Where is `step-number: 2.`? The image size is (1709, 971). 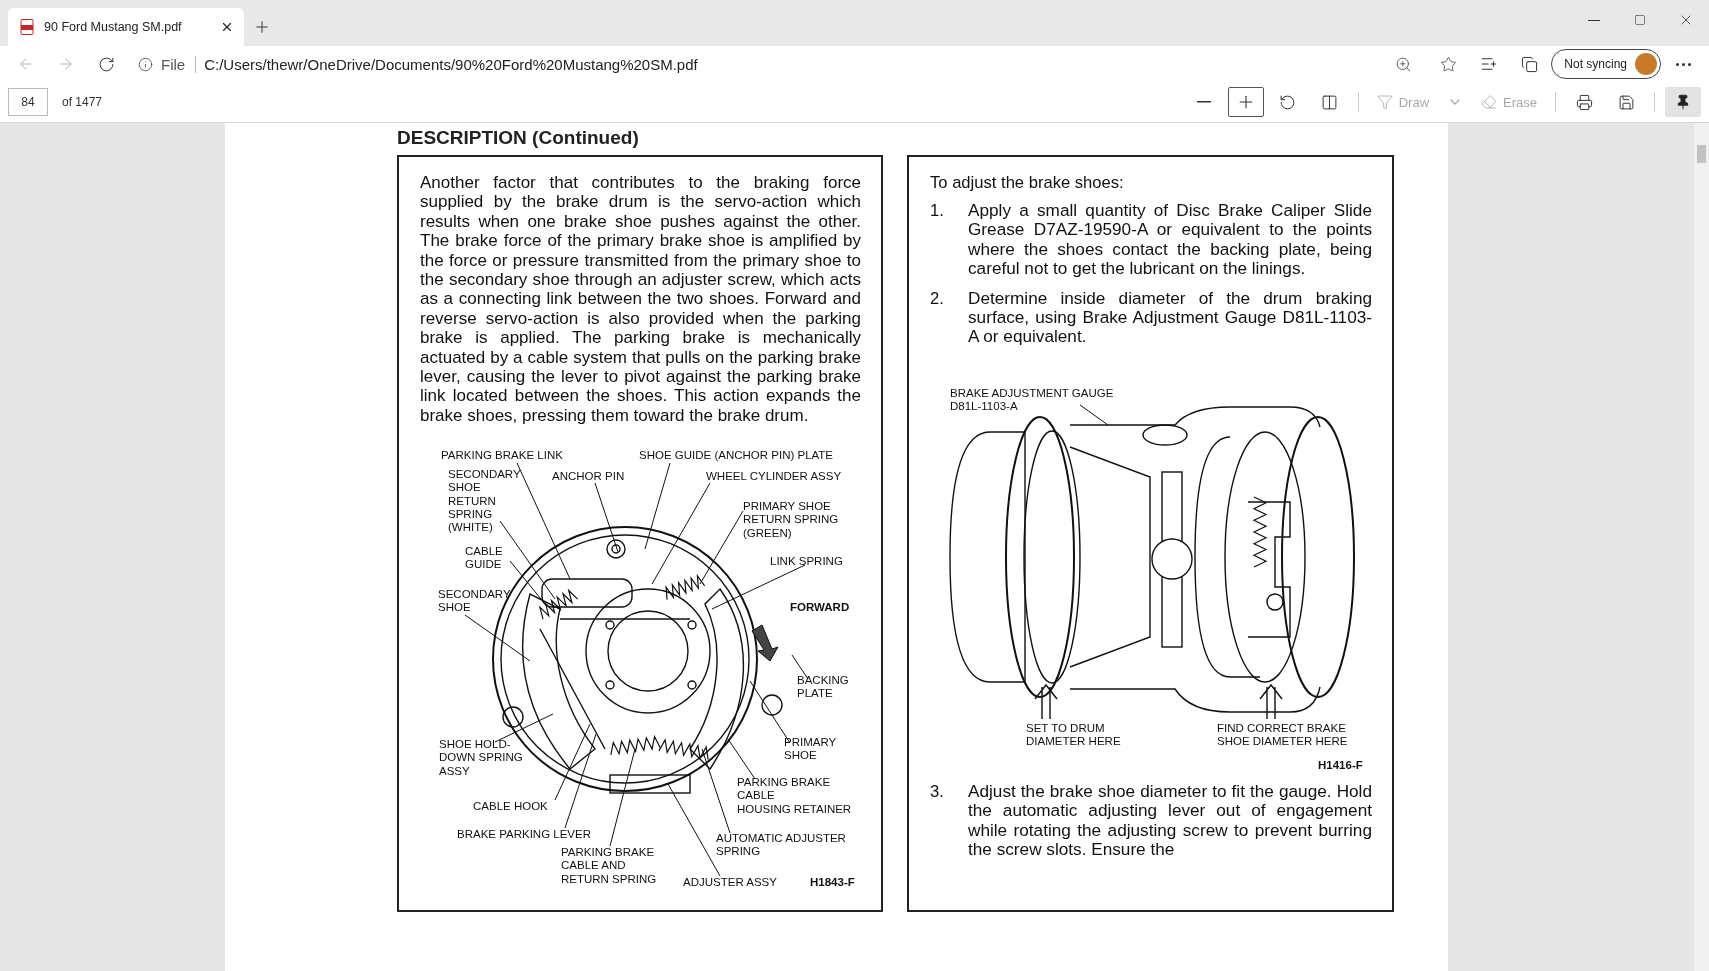 step-number: 2. is located at coordinates (937, 299).